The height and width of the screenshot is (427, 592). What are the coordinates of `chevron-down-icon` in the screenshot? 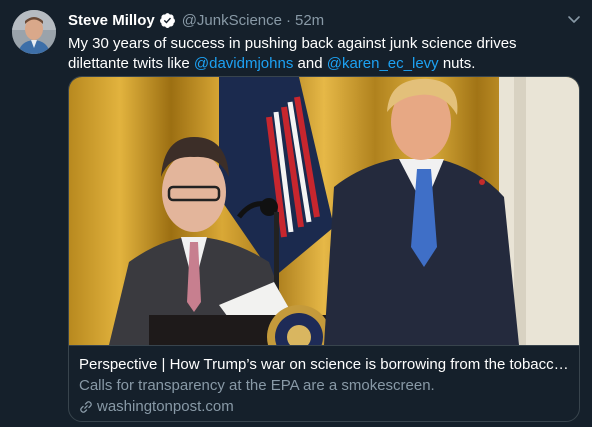 It's located at (574, 19).